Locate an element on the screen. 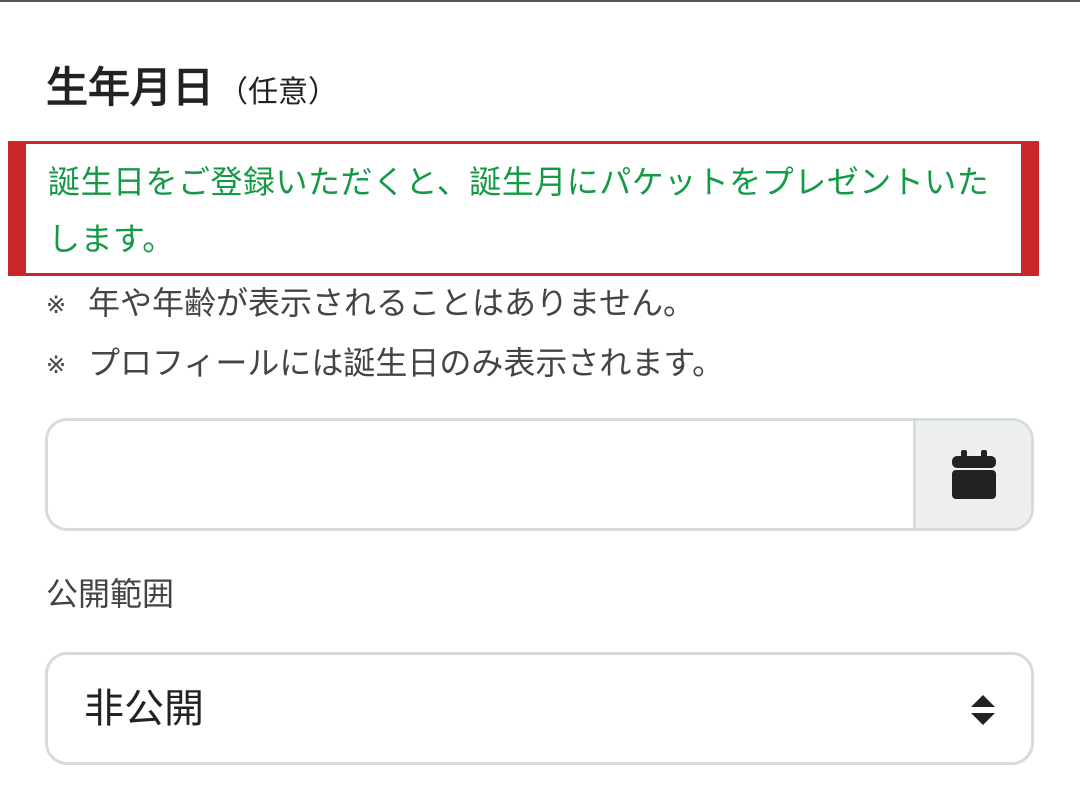 The width and height of the screenshot is (1080, 797). sort-arrows-icon is located at coordinates (983, 710).